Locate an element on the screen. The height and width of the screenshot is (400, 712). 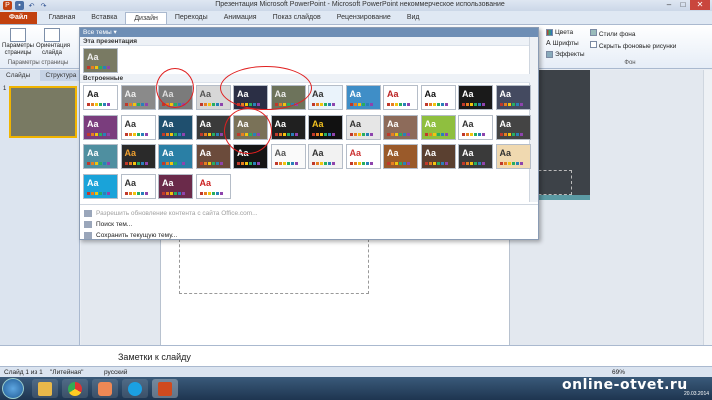
tab-slides: Слайды is located at coordinates (20, 75).